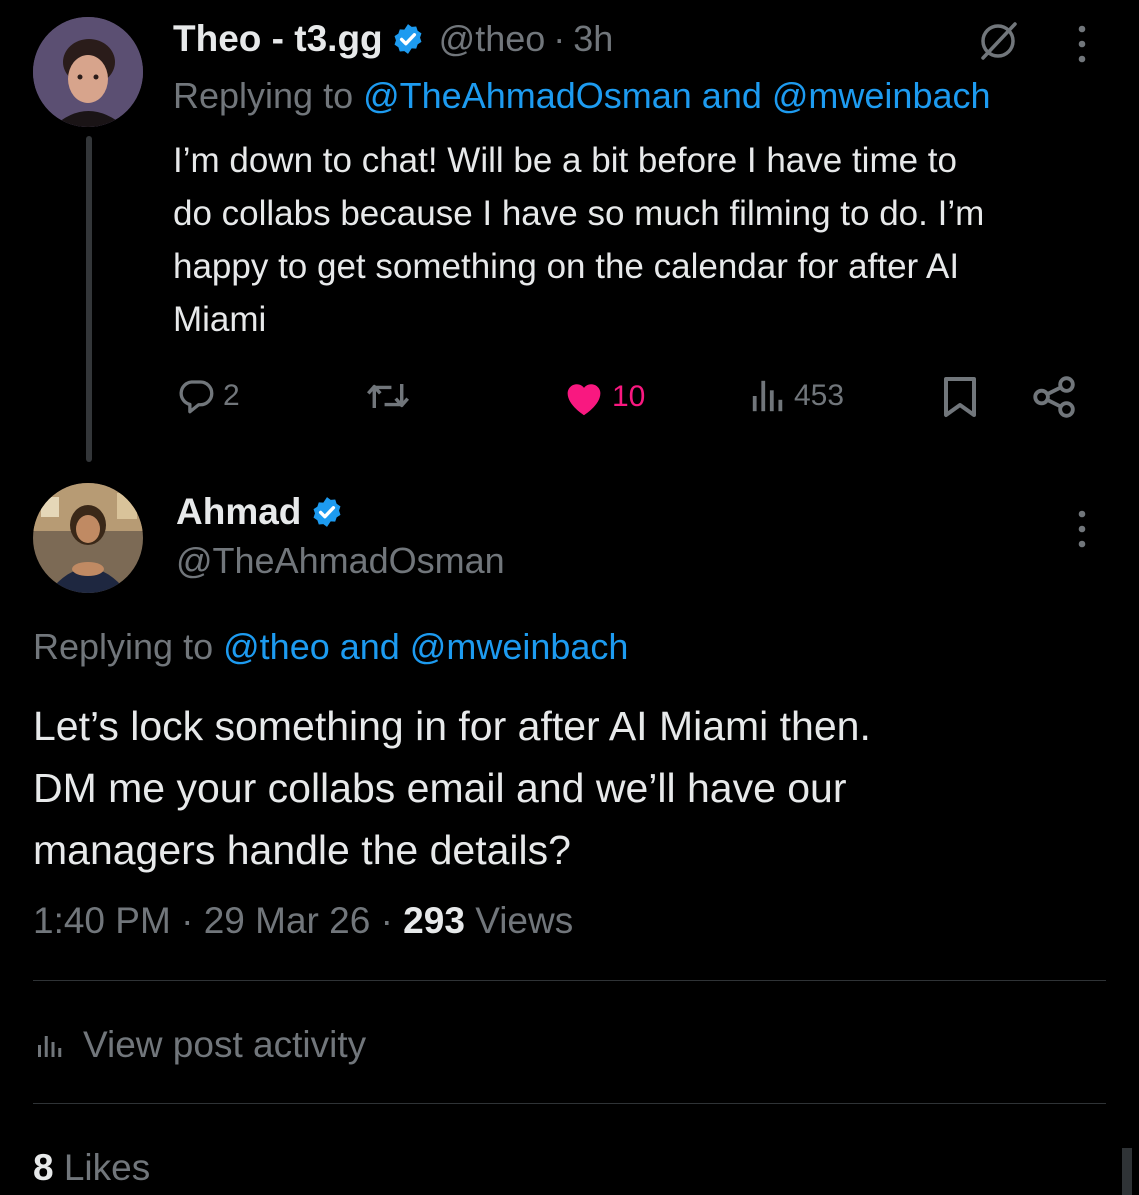 The image size is (1139, 1195). I want to click on views-action: 453, so click(796, 396).